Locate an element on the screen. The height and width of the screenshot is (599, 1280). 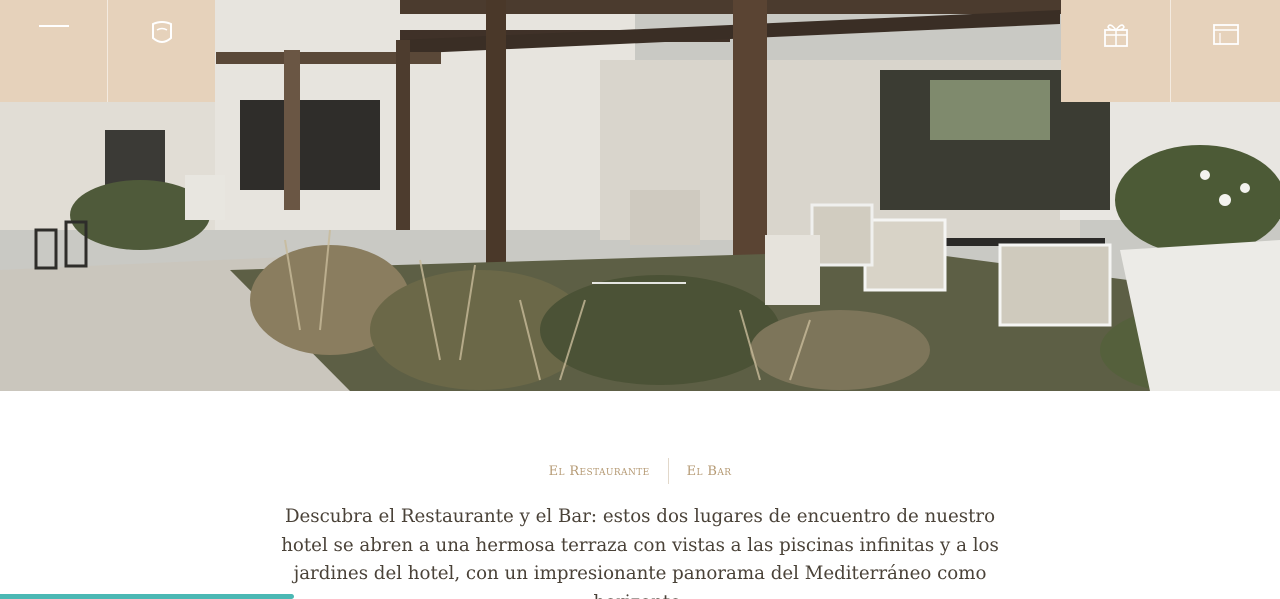
header-left is located at coordinates (107, 51).